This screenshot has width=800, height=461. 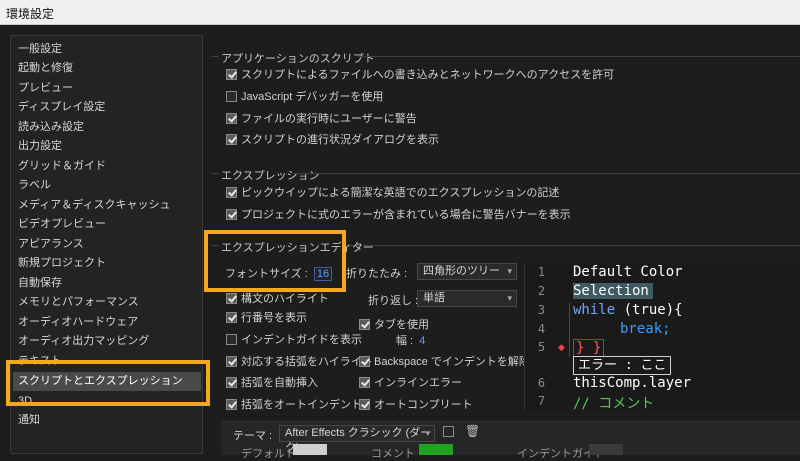 What do you see at coordinates (541, 401) in the screenshot?
I see `line-number: 7` at bounding box center [541, 401].